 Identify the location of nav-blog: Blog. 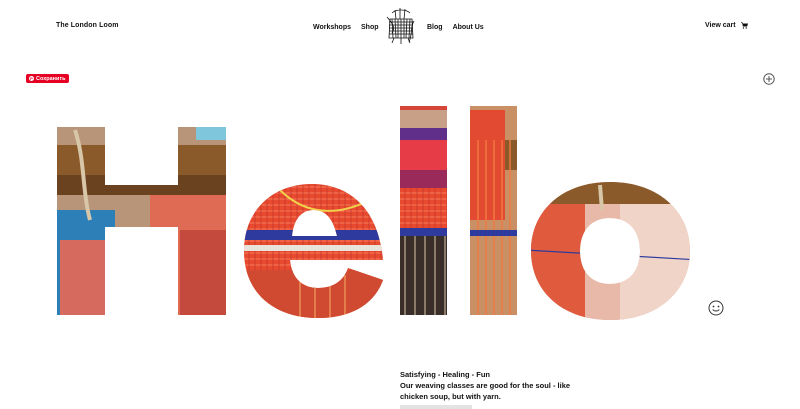
(435, 27).